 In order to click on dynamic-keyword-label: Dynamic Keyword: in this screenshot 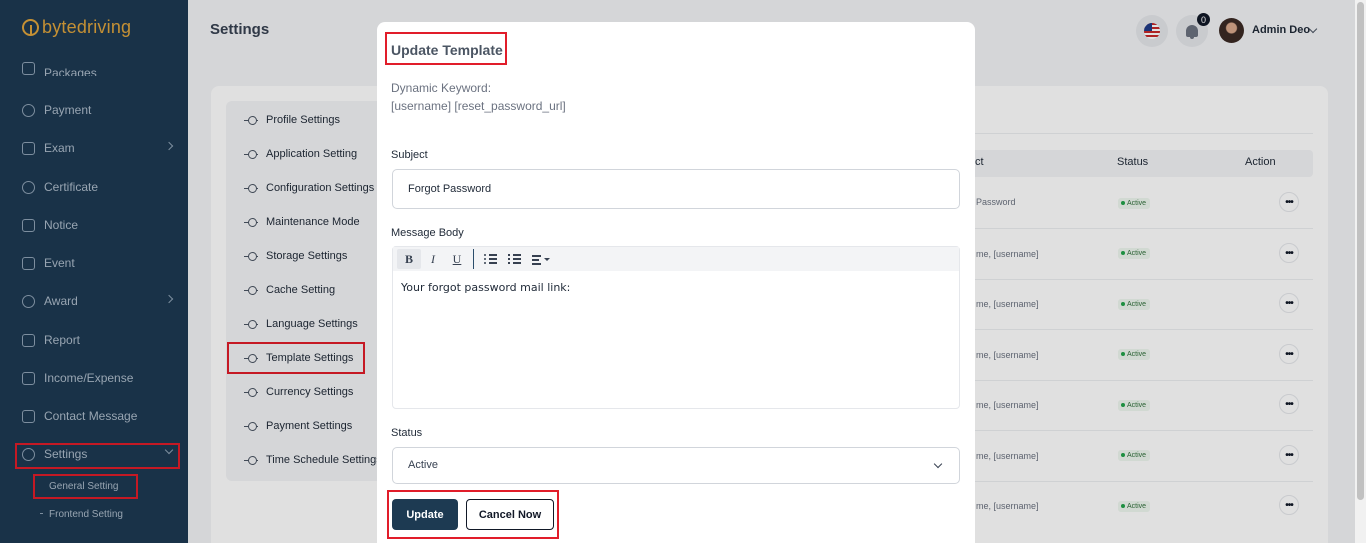, I will do `click(441, 88)`.